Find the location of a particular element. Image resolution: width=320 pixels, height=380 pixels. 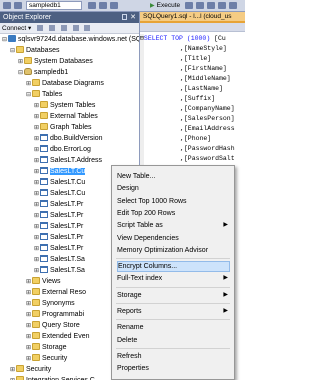

tree-node: ⊞ dbo.ErrorLog is located at coordinates (62, 149).